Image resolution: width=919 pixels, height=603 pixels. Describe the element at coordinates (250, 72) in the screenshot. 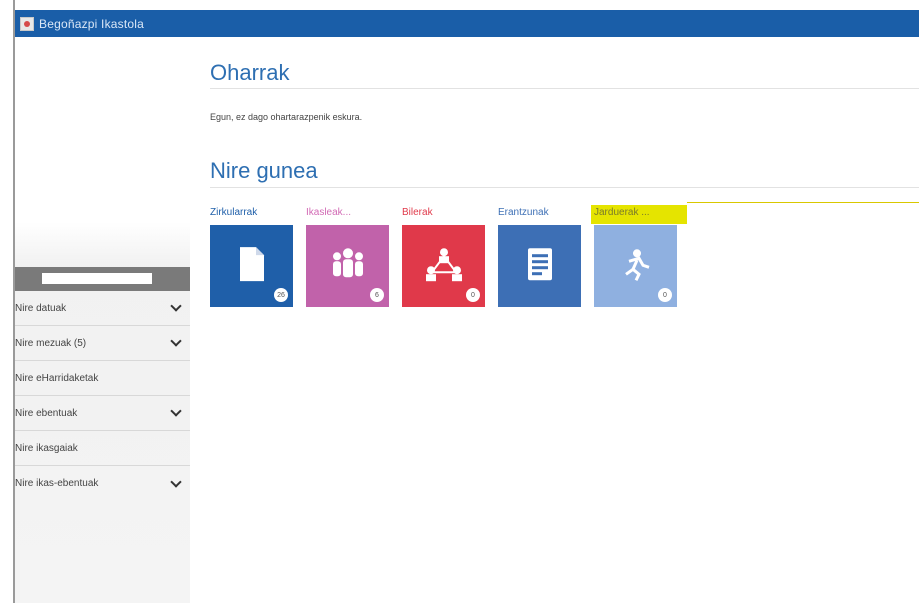

I see `oharrak-title: Oharrak` at that location.